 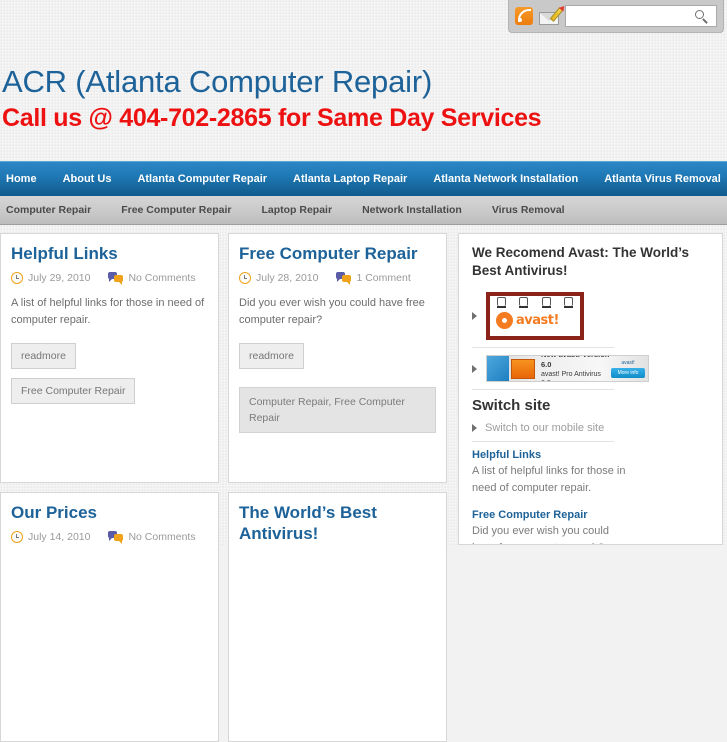 I want to click on post-meta: July 29, 2010 No Comments, so click(x=109, y=278).